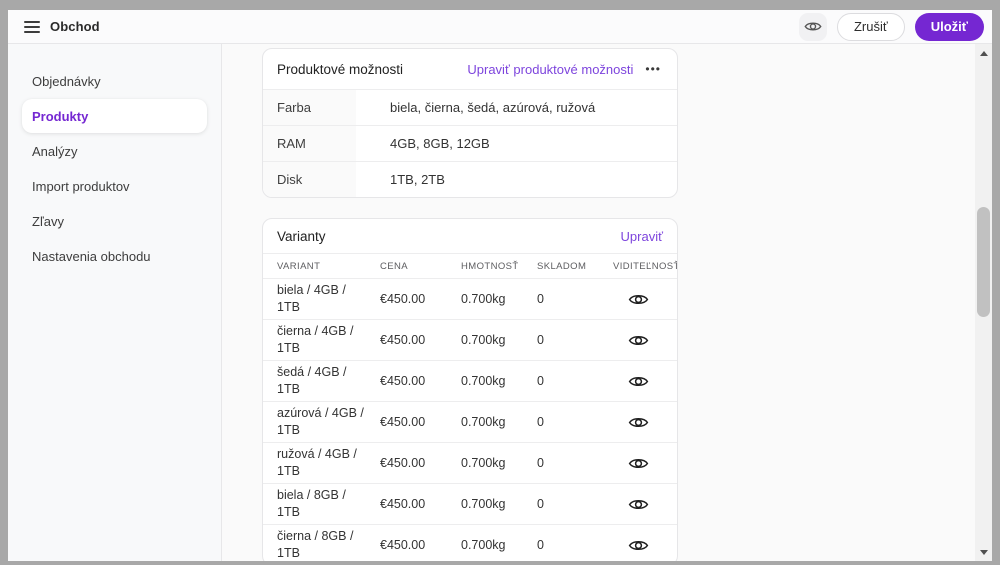  Describe the element at coordinates (114, 221) in the screenshot. I see `sidebar-item-zlavy: Zľavy` at that location.